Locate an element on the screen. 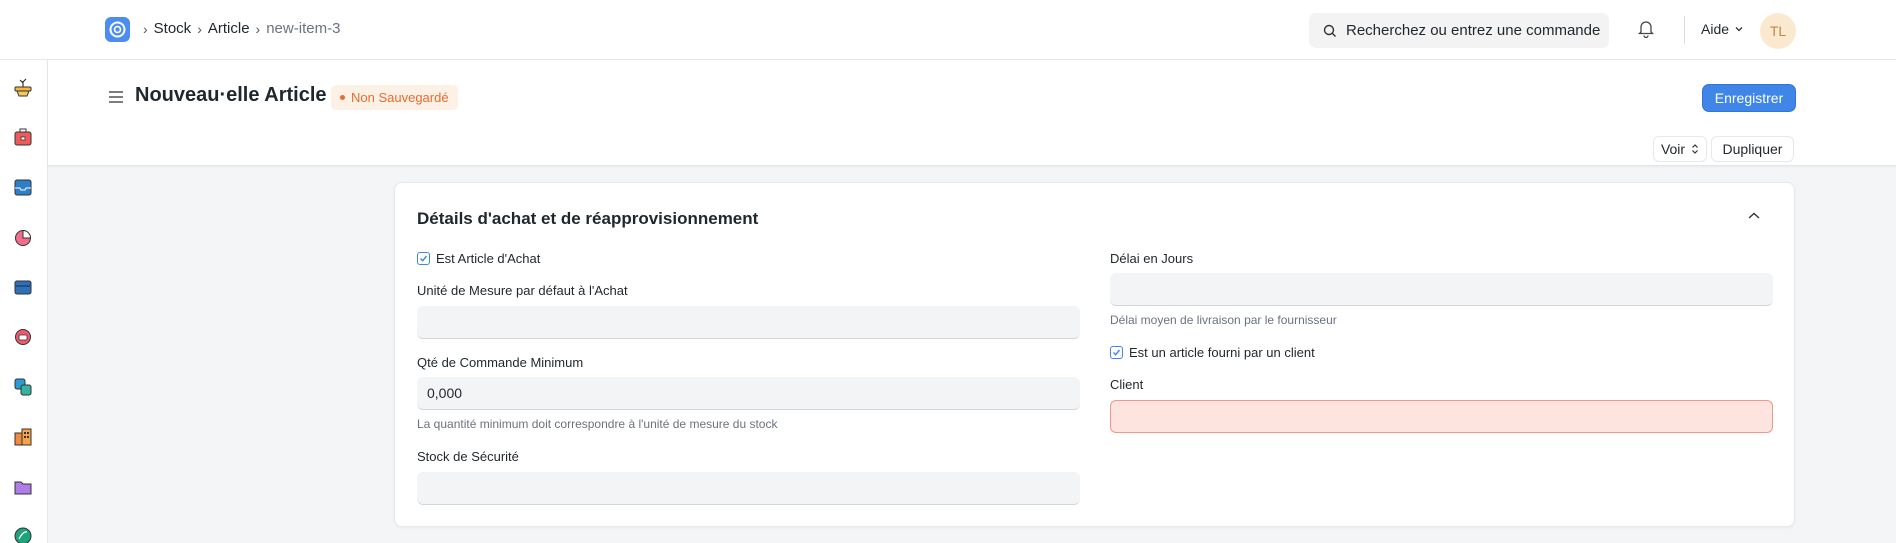 This screenshot has width=1896, height=543. safety-stock-label: Stock de Sécurité is located at coordinates (468, 456).